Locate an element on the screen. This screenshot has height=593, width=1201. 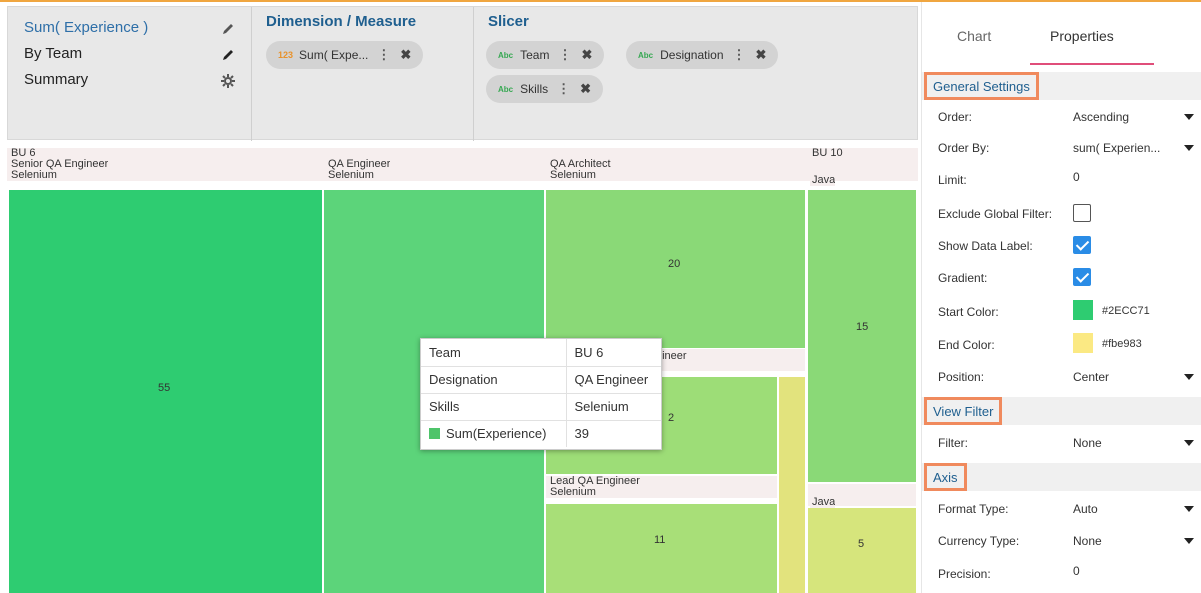
cell-value-label: 20 is located at coordinates (674, 264).